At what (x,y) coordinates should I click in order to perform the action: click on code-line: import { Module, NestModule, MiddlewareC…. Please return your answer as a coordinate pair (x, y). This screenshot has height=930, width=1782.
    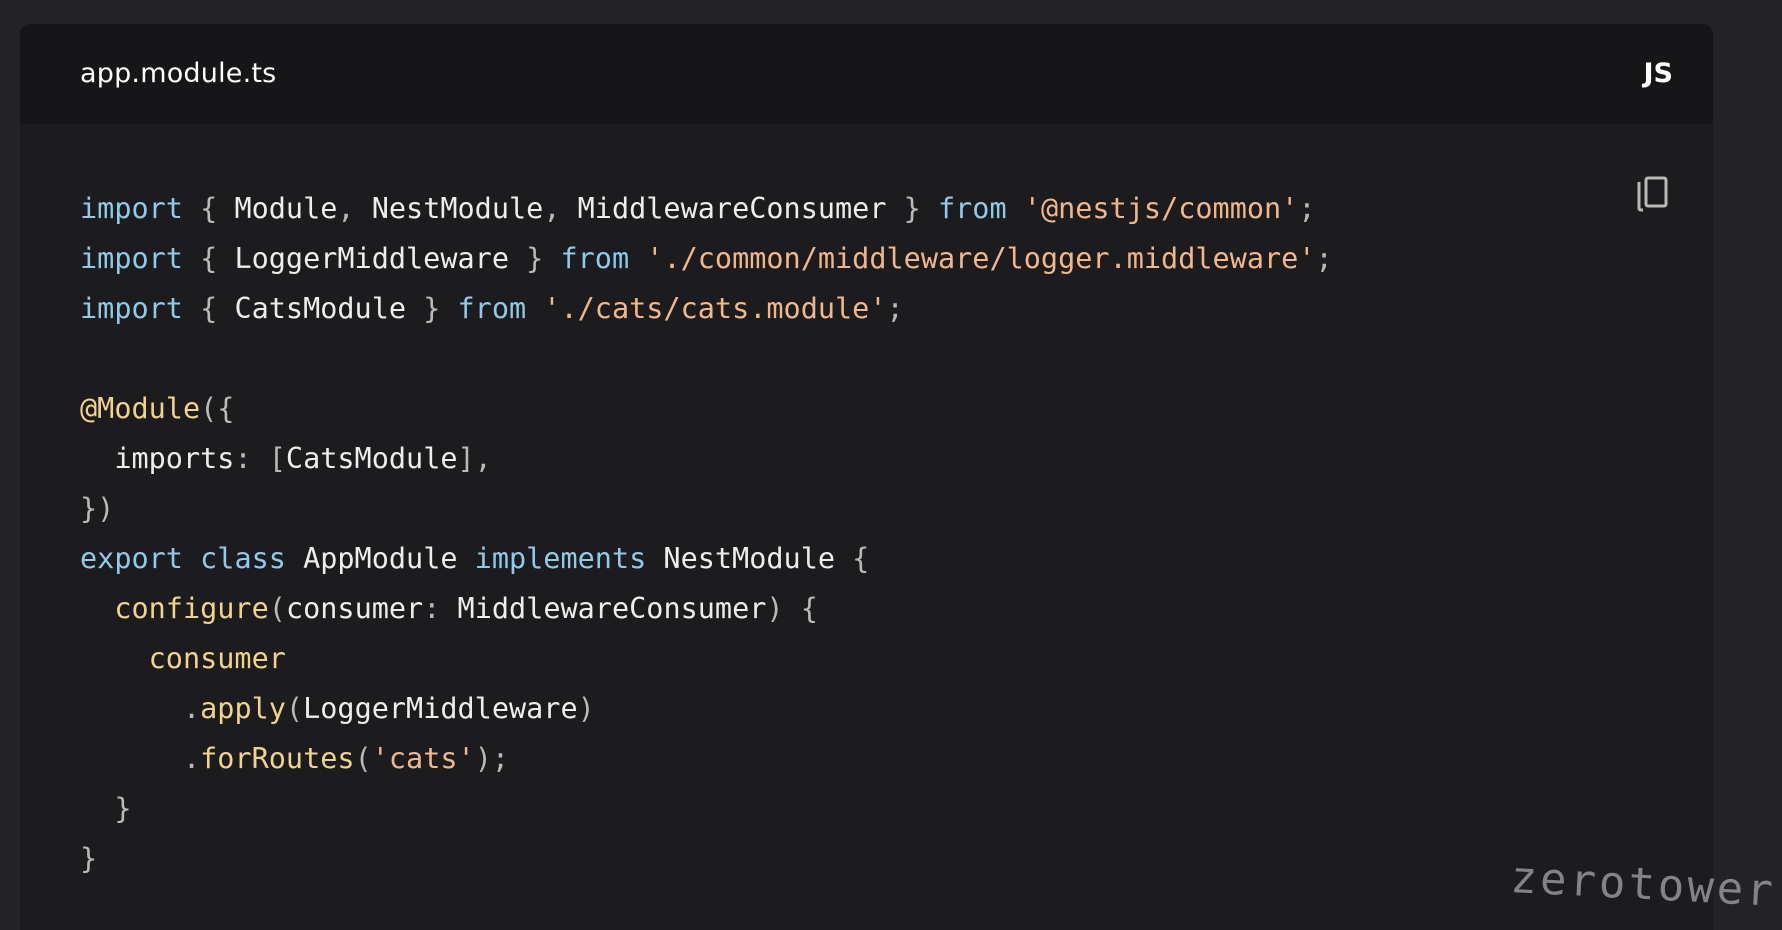
    Looking at the image, I should click on (706, 209).